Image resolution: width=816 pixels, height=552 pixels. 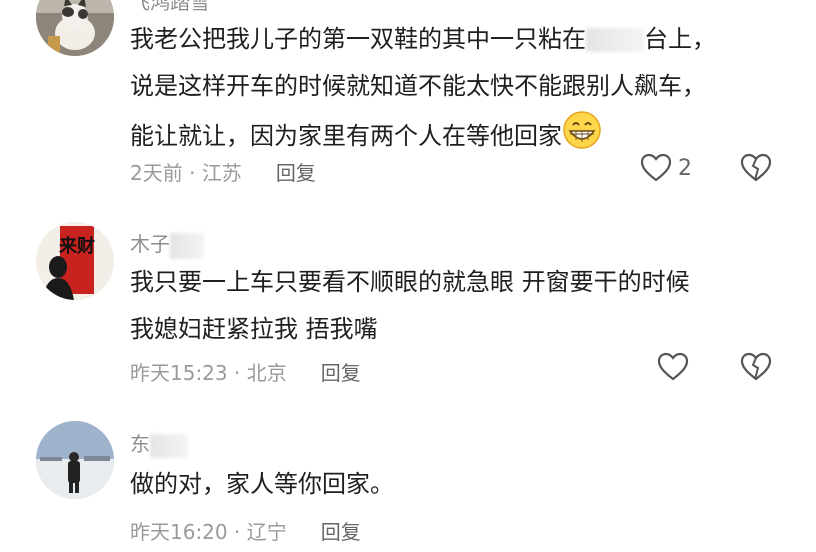 What do you see at coordinates (179, 373) in the screenshot?
I see `timestamp: 昨天15:23` at bounding box center [179, 373].